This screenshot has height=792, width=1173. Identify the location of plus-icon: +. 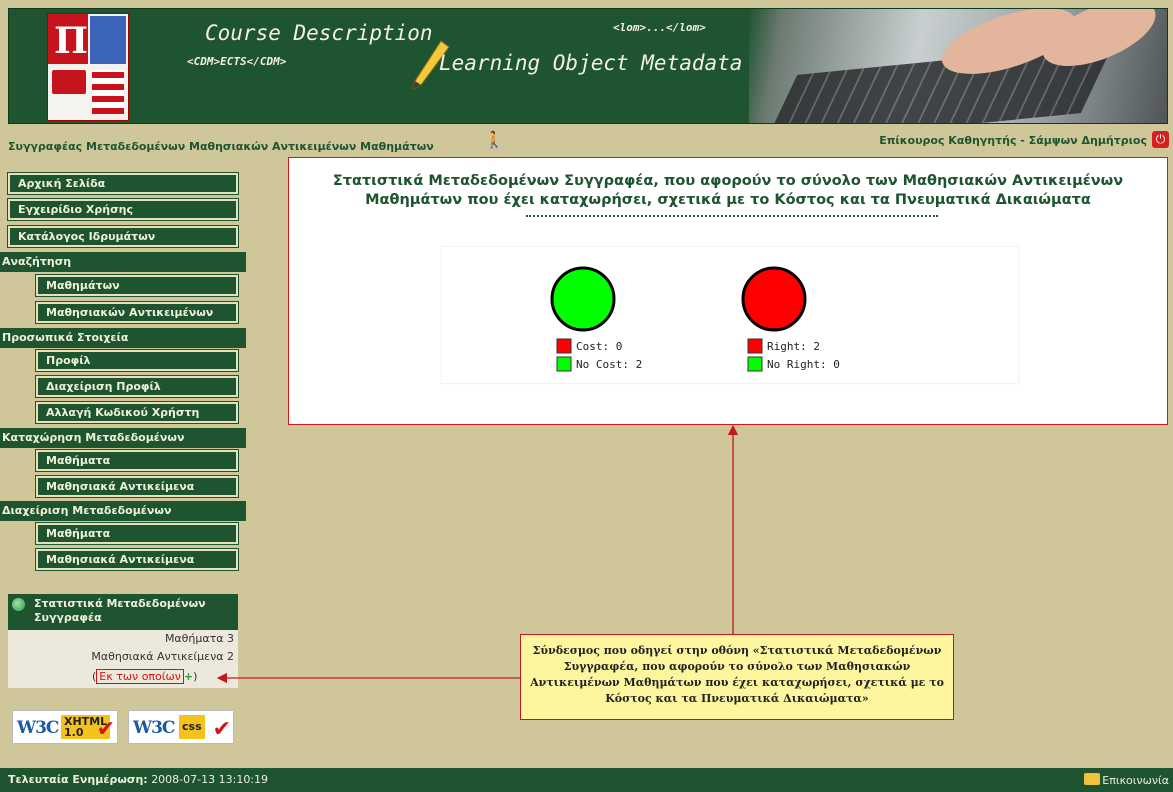
(188, 676).